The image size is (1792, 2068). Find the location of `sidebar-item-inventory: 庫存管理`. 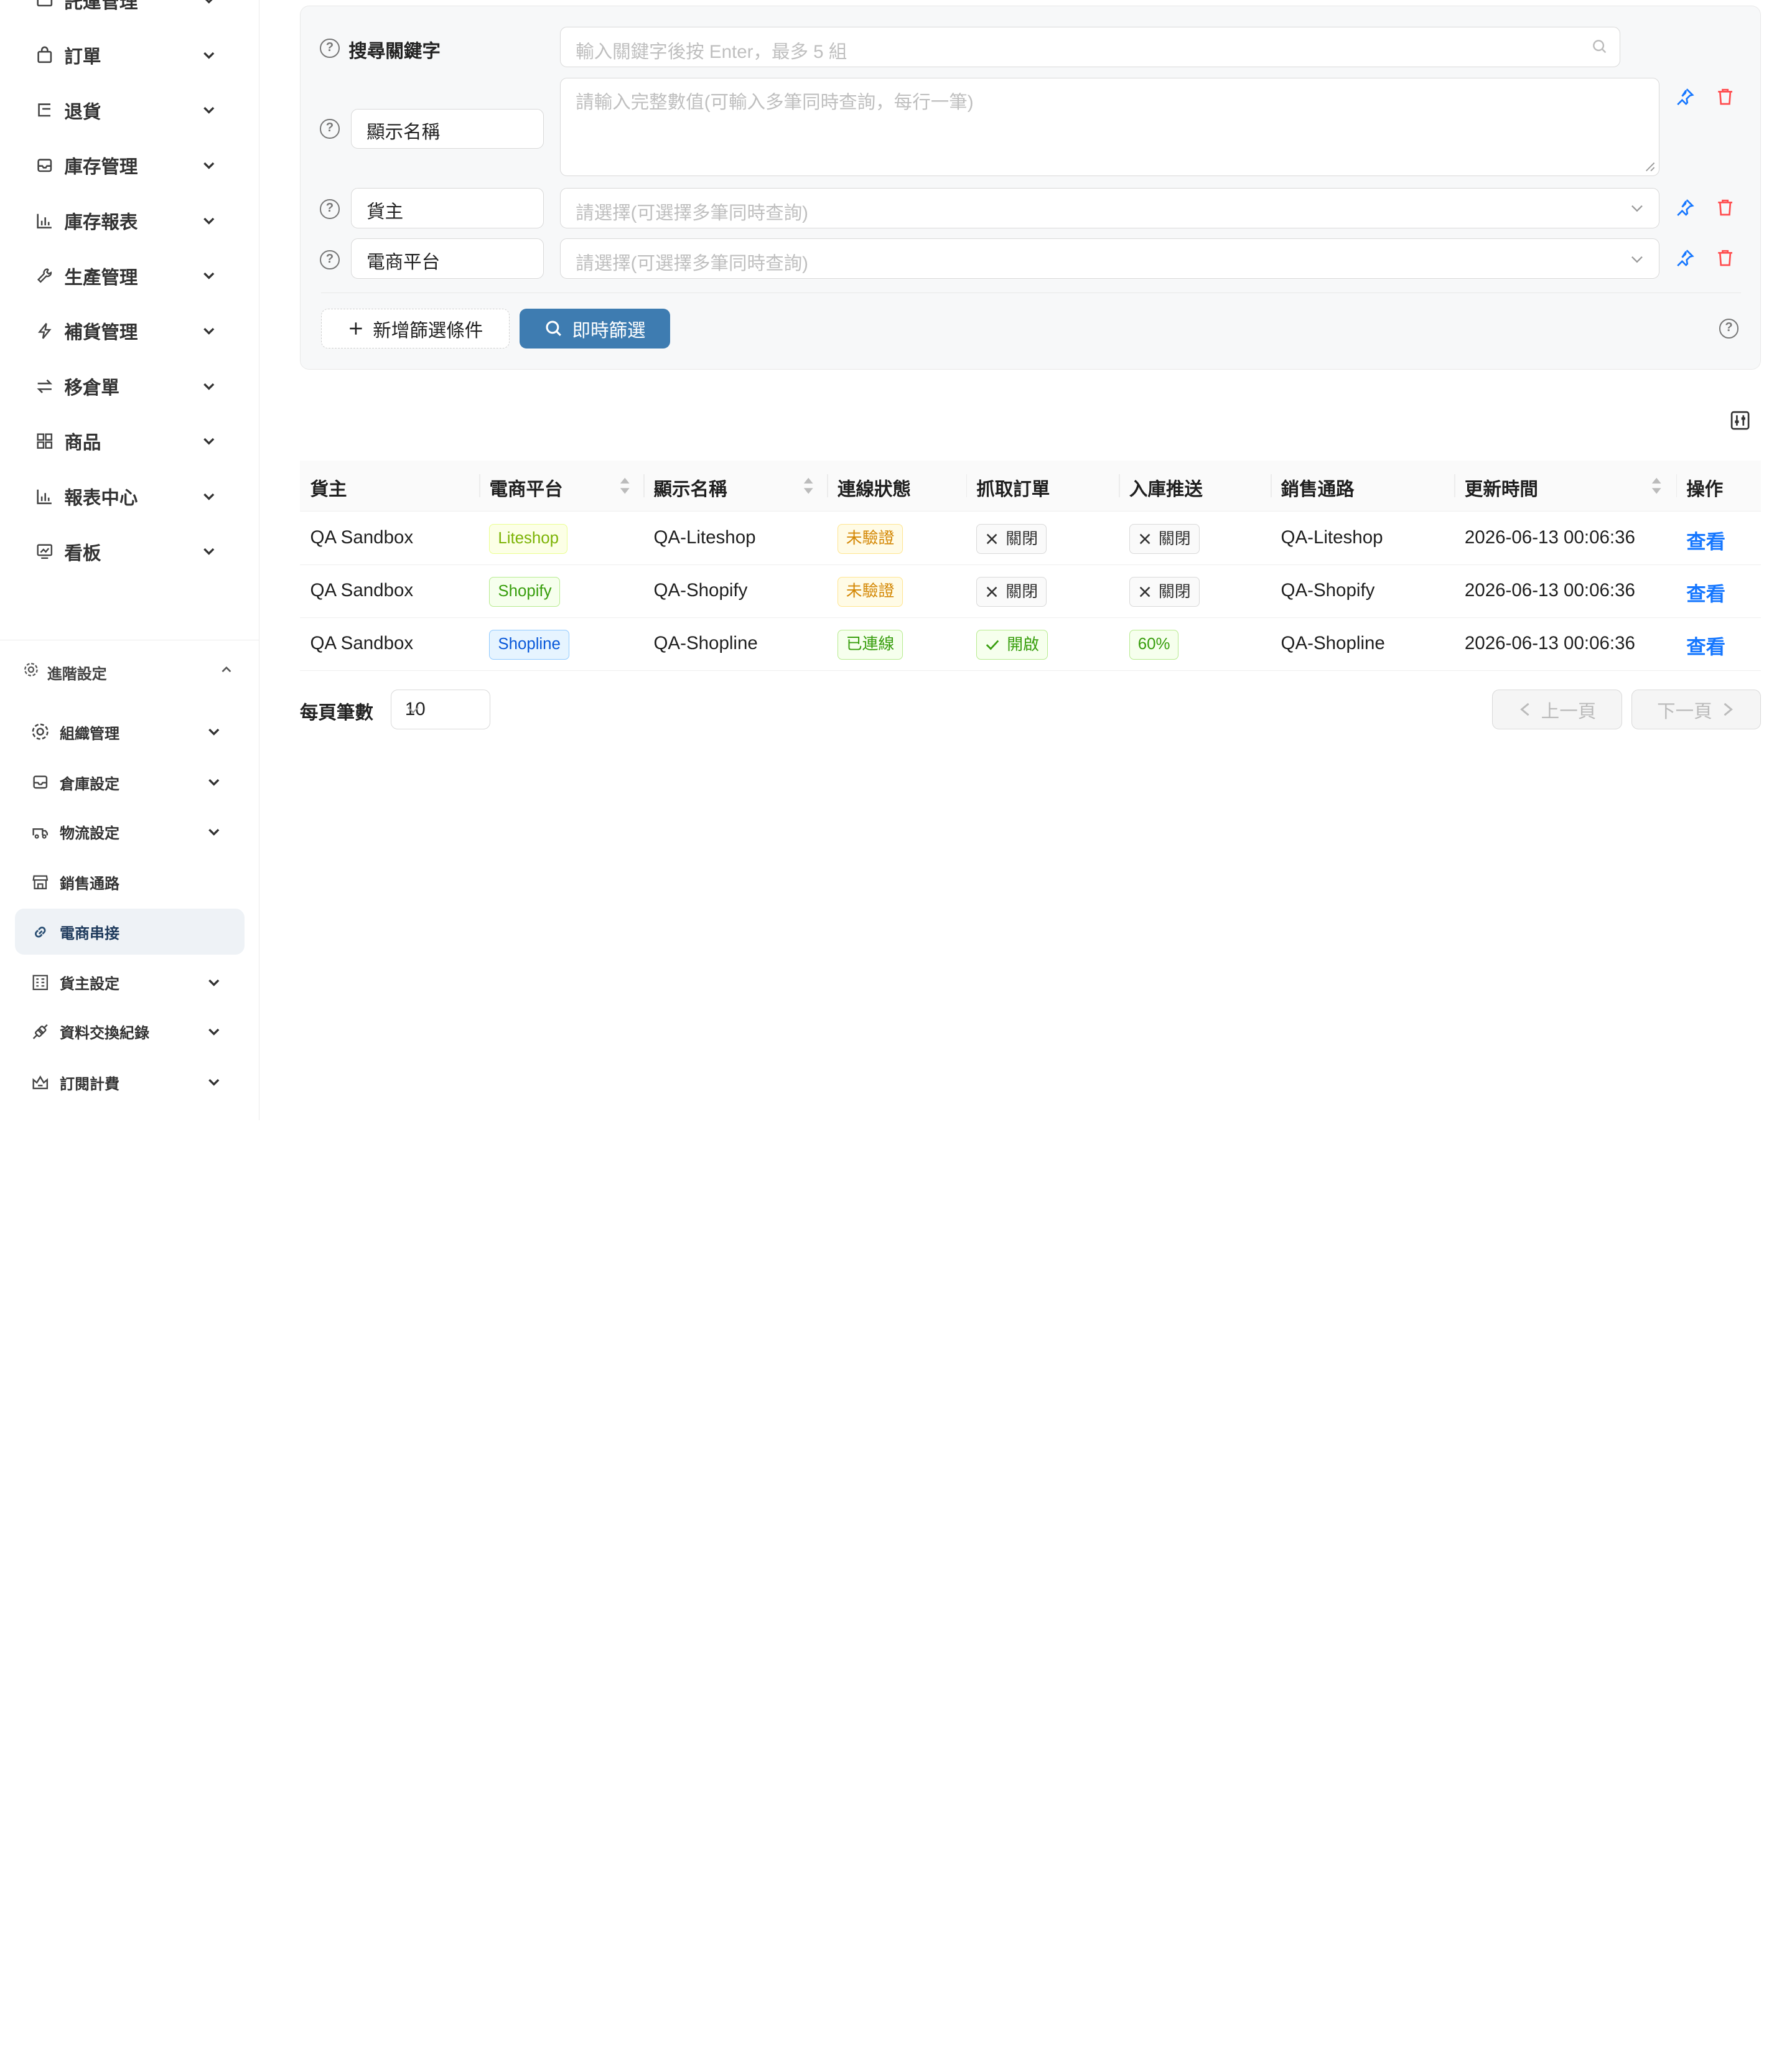

sidebar-item-inventory: 庫存管理 is located at coordinates (129, 166).